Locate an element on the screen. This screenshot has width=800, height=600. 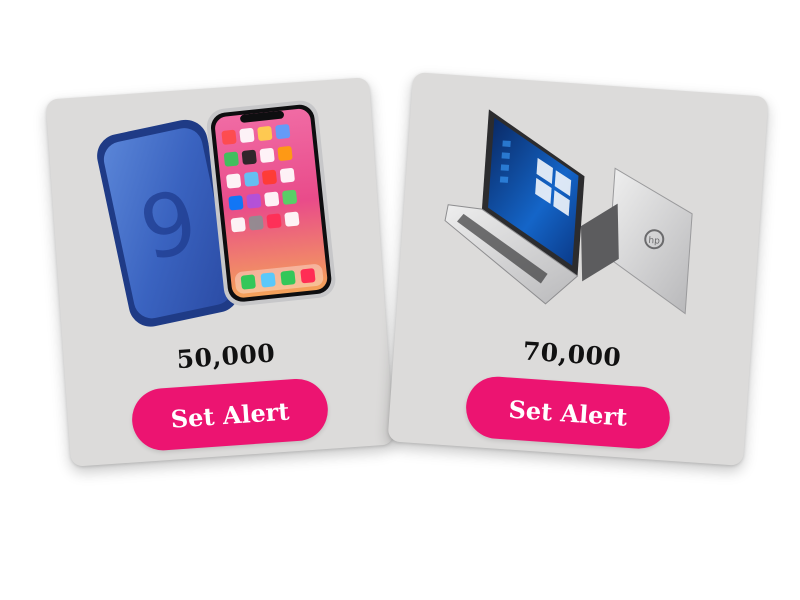
laptops-image-icon: hp is located at coordinates (568, 212).